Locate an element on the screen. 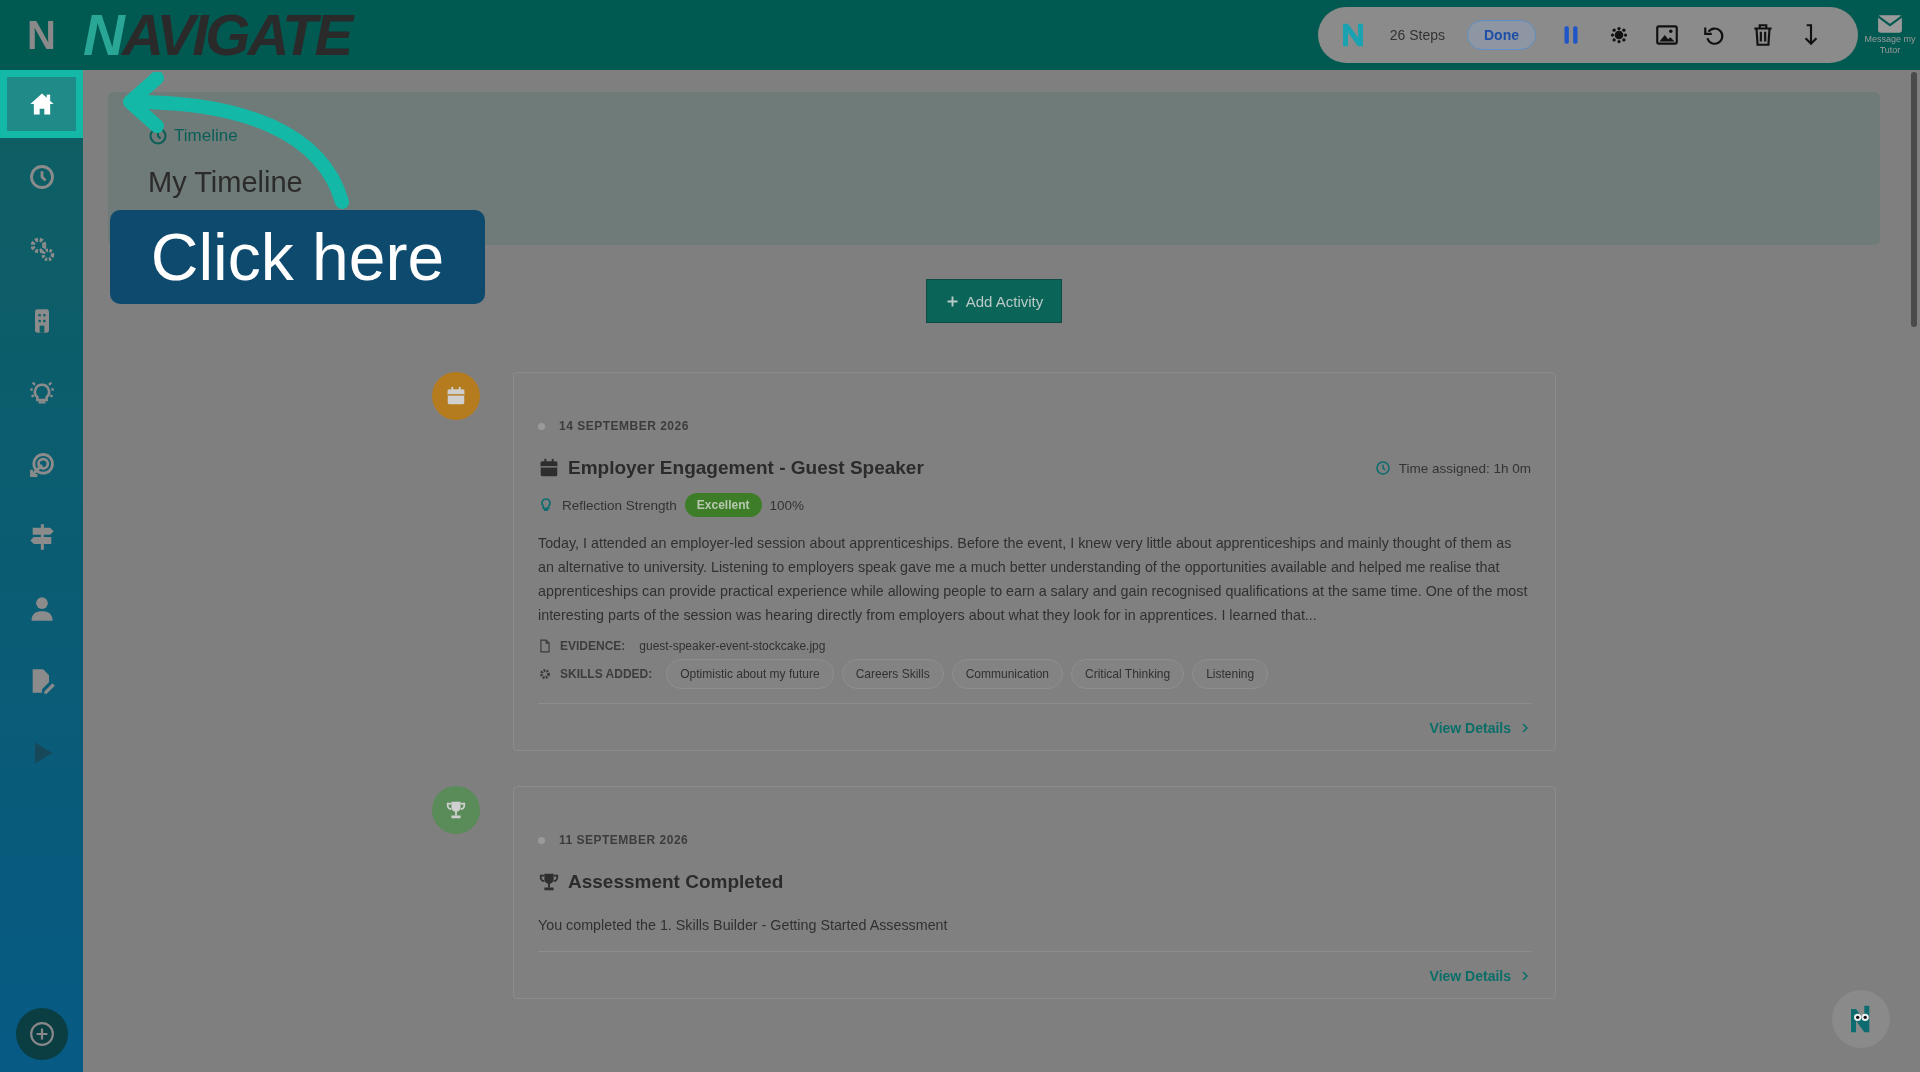 Image resolution: width=1920 pixels, height=1072 pixels. target-icon is located at coordinates (41, 465).